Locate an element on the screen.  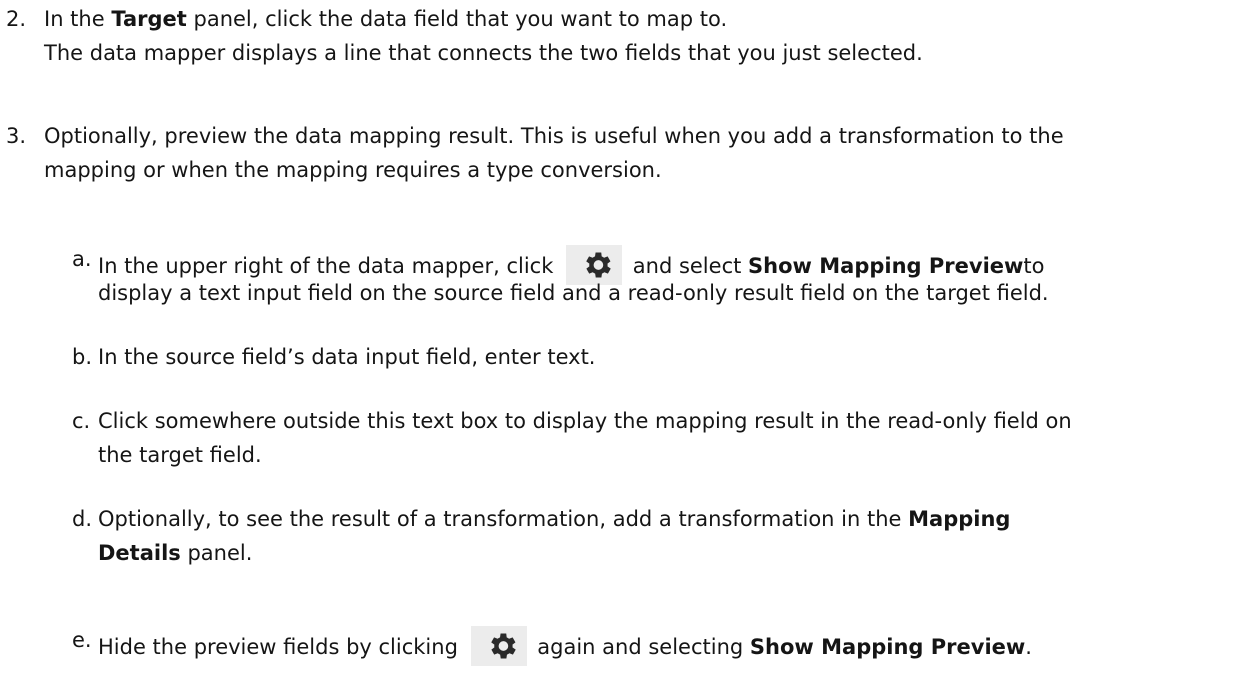
step-number: 3. is located at coordinates (16, 136).